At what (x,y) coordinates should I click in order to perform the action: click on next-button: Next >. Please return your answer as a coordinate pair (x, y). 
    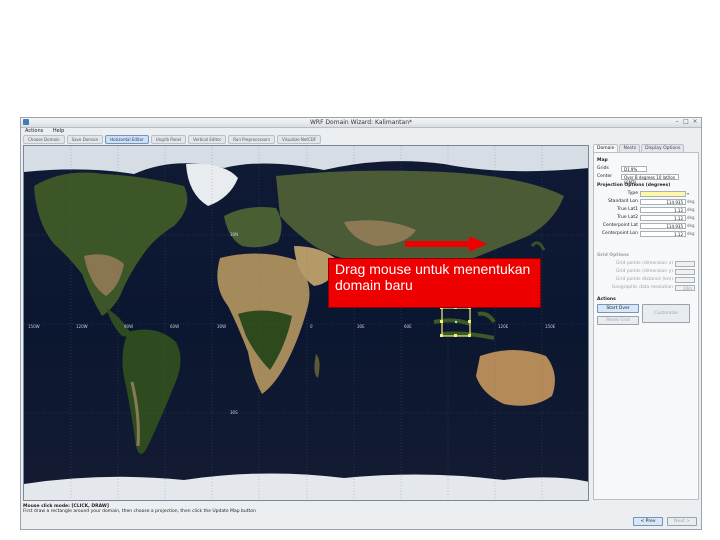
    Looking at the image, I should click on (682, 521).